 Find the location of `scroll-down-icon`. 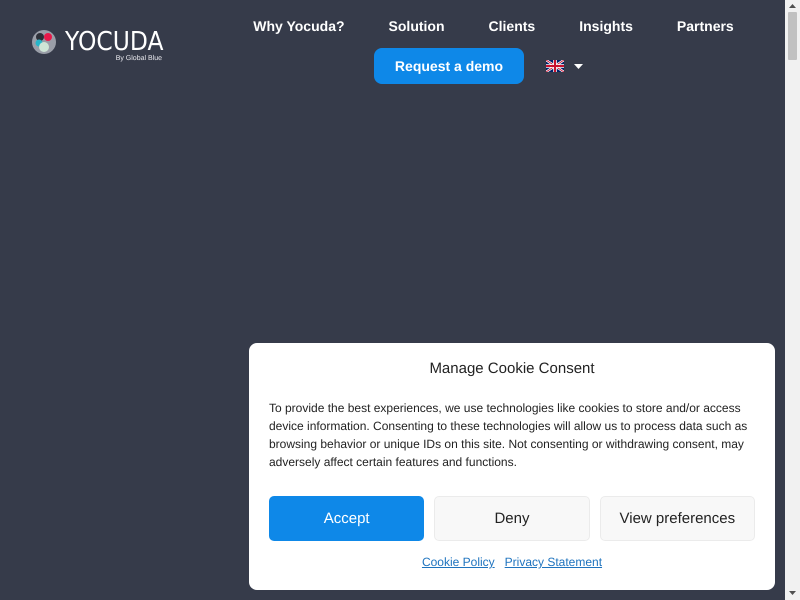

scroll-down-icon is located at coordinates (792, 593).